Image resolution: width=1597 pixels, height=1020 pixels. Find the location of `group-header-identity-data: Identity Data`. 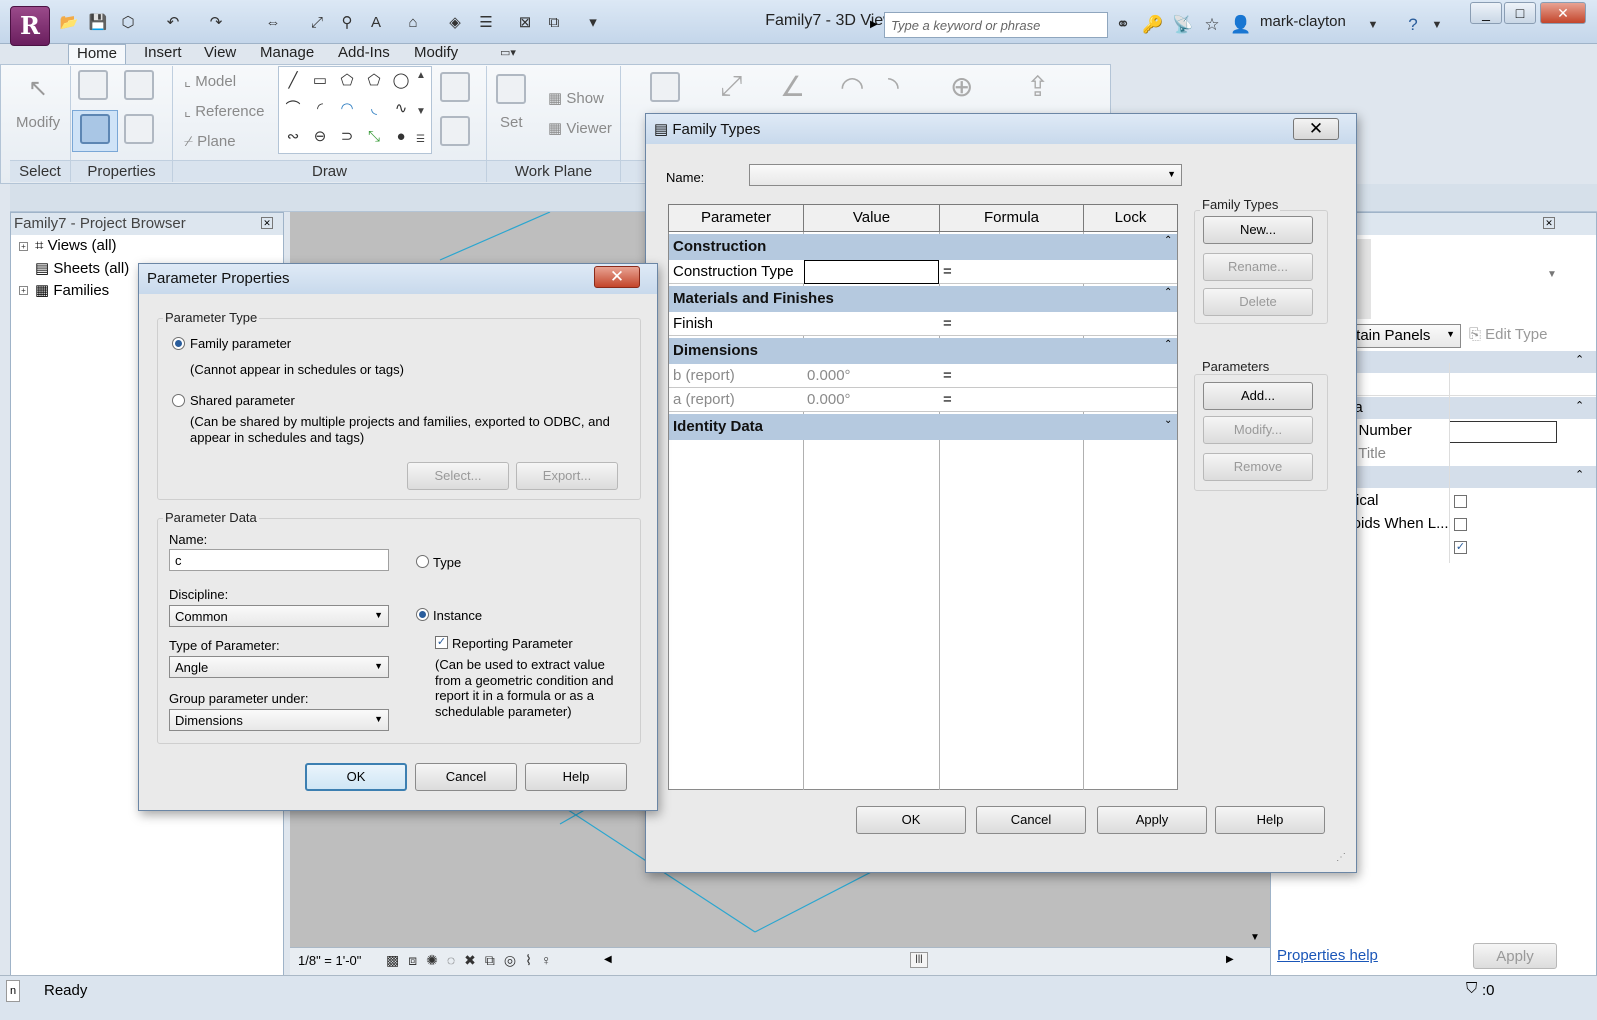

group-header-identity-data: Identity Data is located at coordinates (923, 427).